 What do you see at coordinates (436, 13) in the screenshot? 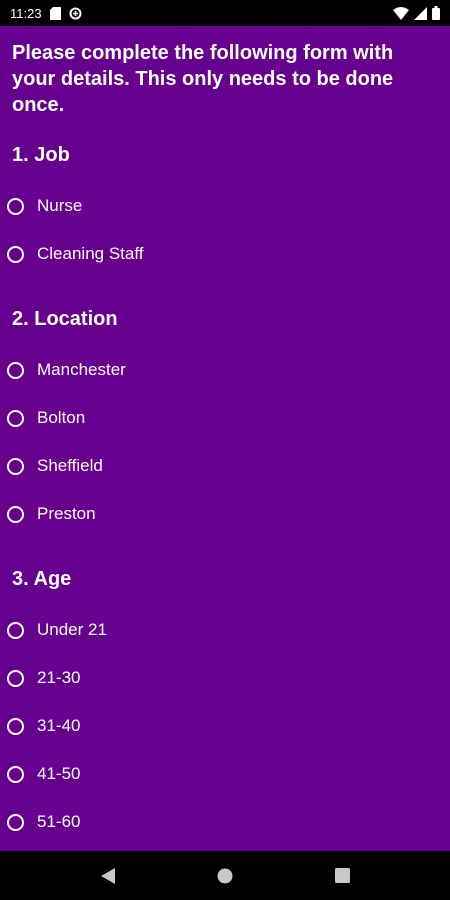
I see `battery-icon` at bounding box center [436, 13].